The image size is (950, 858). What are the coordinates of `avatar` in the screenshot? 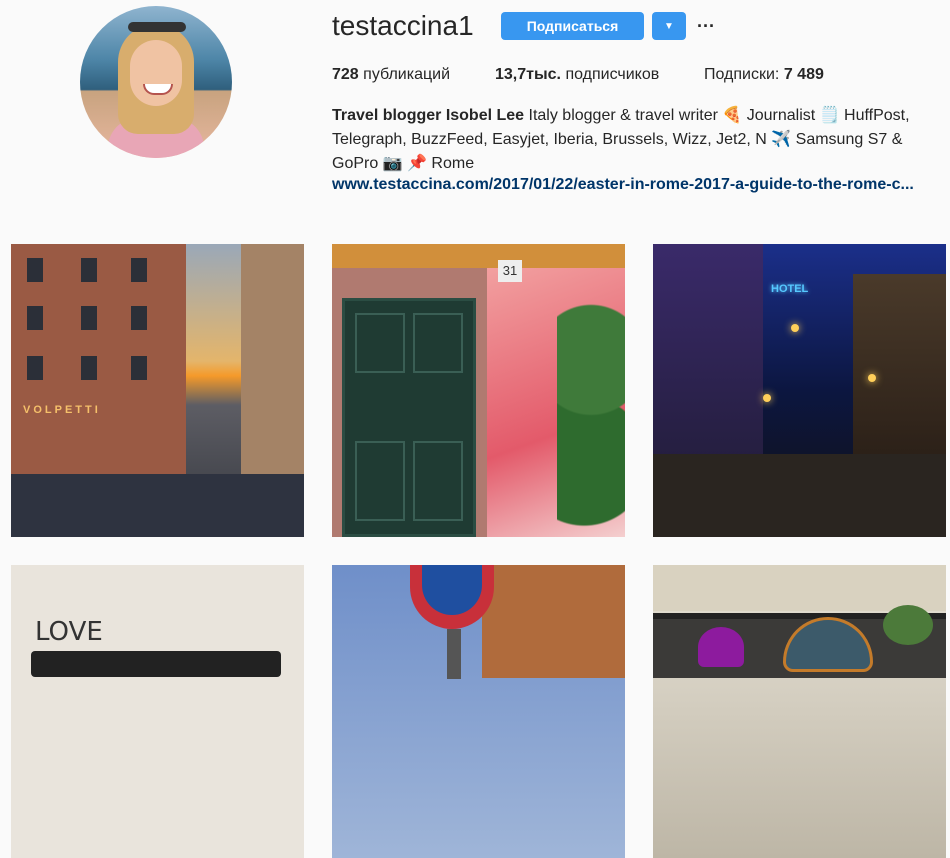 It's located at (156, 82).